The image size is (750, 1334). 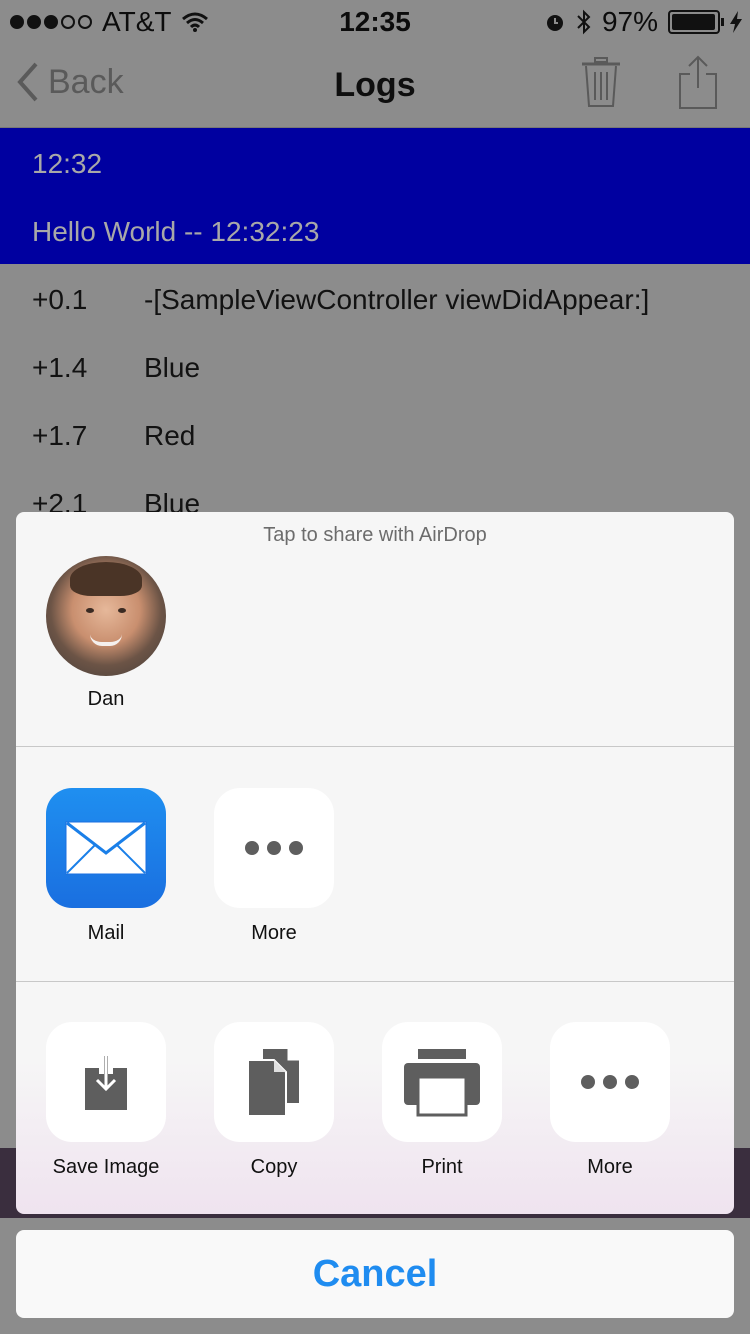 What do you see at coordinates (698, 82) in the screenshot?
I see `share-icon` at bounding box center [698, 82].